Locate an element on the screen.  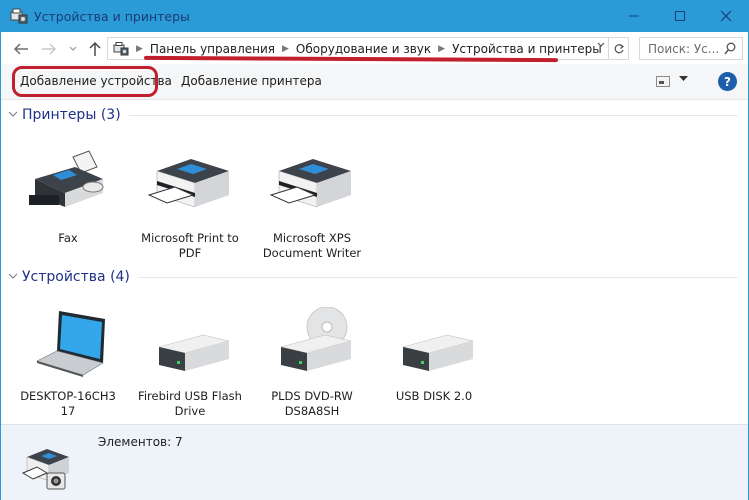
refresh-icon is located at coordinates (619, 48).